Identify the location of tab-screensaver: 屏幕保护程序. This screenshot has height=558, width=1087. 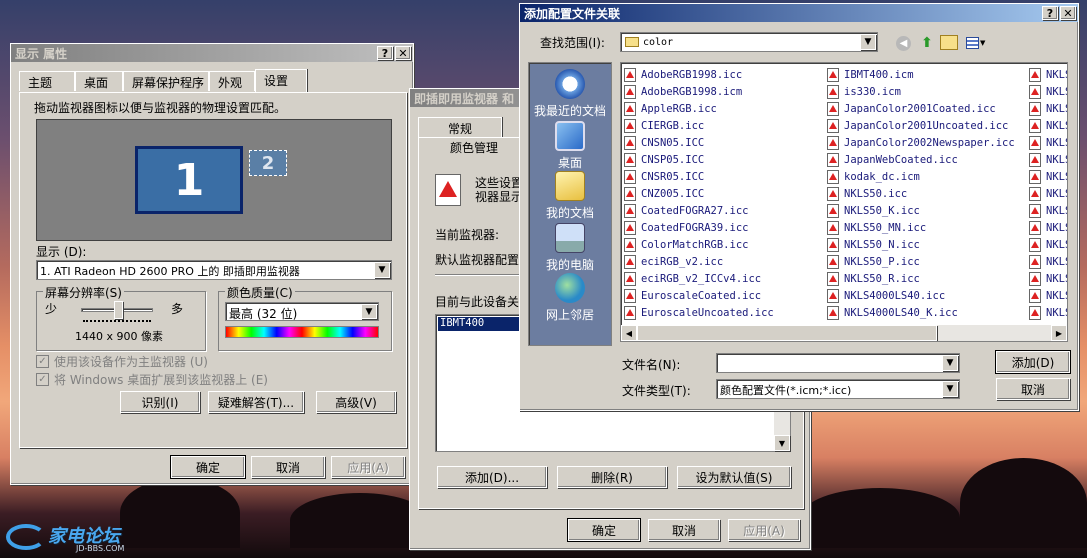
(166, 81).